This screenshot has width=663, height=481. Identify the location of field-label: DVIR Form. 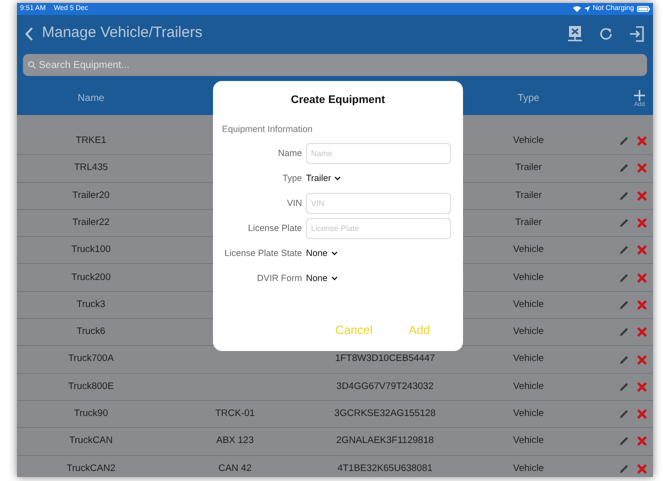
(279, 278).